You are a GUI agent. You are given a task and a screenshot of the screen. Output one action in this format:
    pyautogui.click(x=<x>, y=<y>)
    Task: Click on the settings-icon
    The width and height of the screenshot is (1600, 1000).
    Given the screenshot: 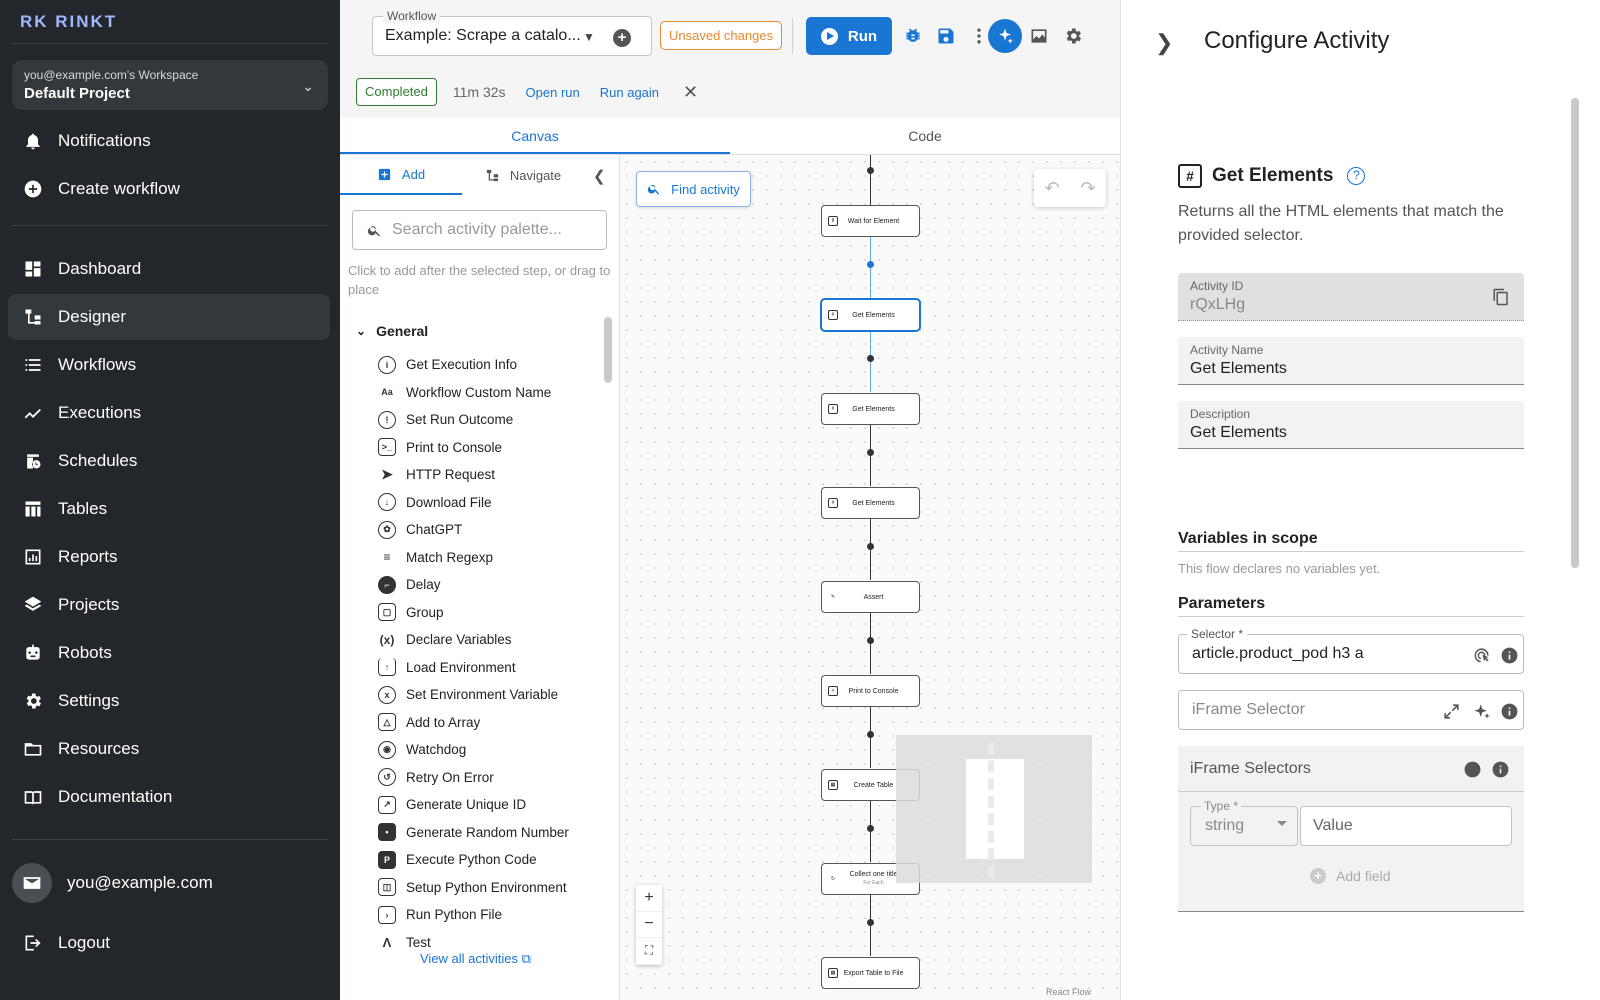 What is the action you would take?
    pyautogui.click(x=1073, y=36)
    